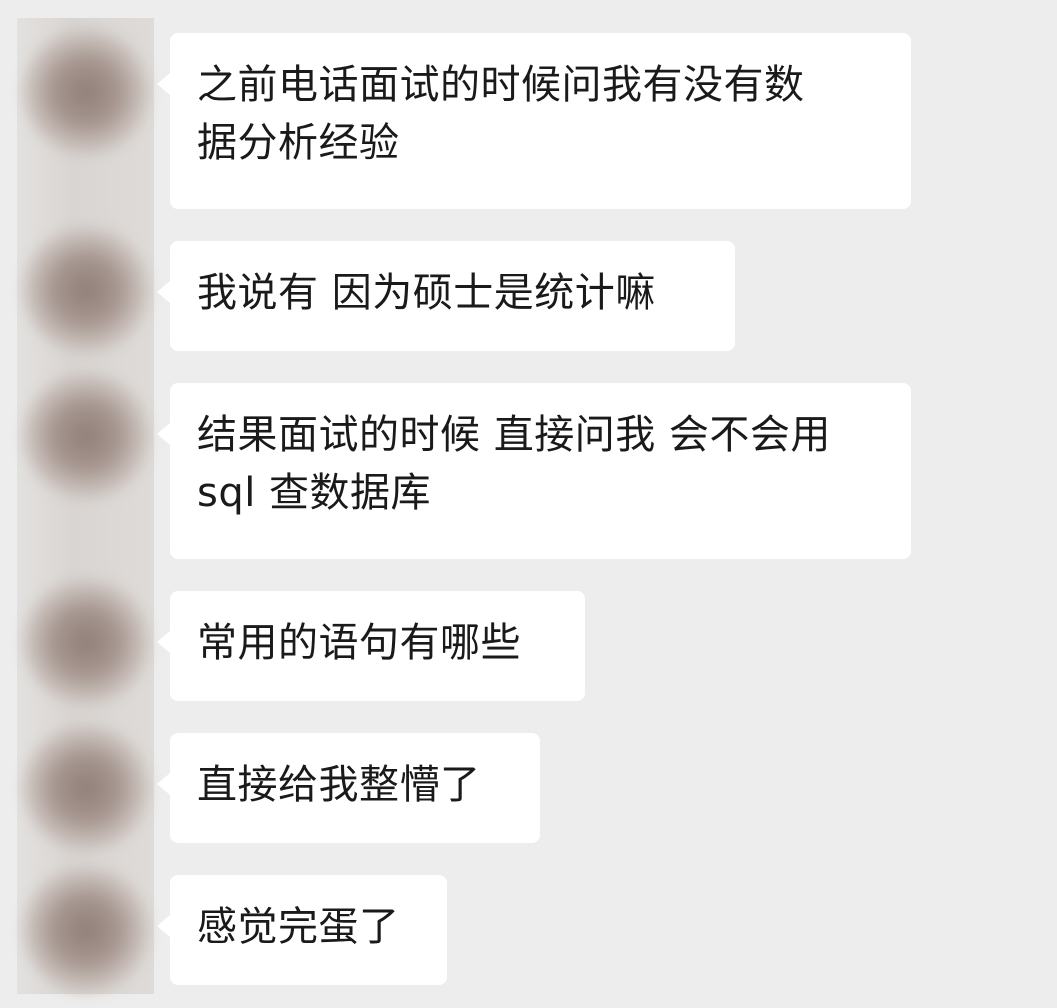 The image size is (1057, 1008). I want to click on chat-bubble: 直接给我整懵了, so click(348, 788).